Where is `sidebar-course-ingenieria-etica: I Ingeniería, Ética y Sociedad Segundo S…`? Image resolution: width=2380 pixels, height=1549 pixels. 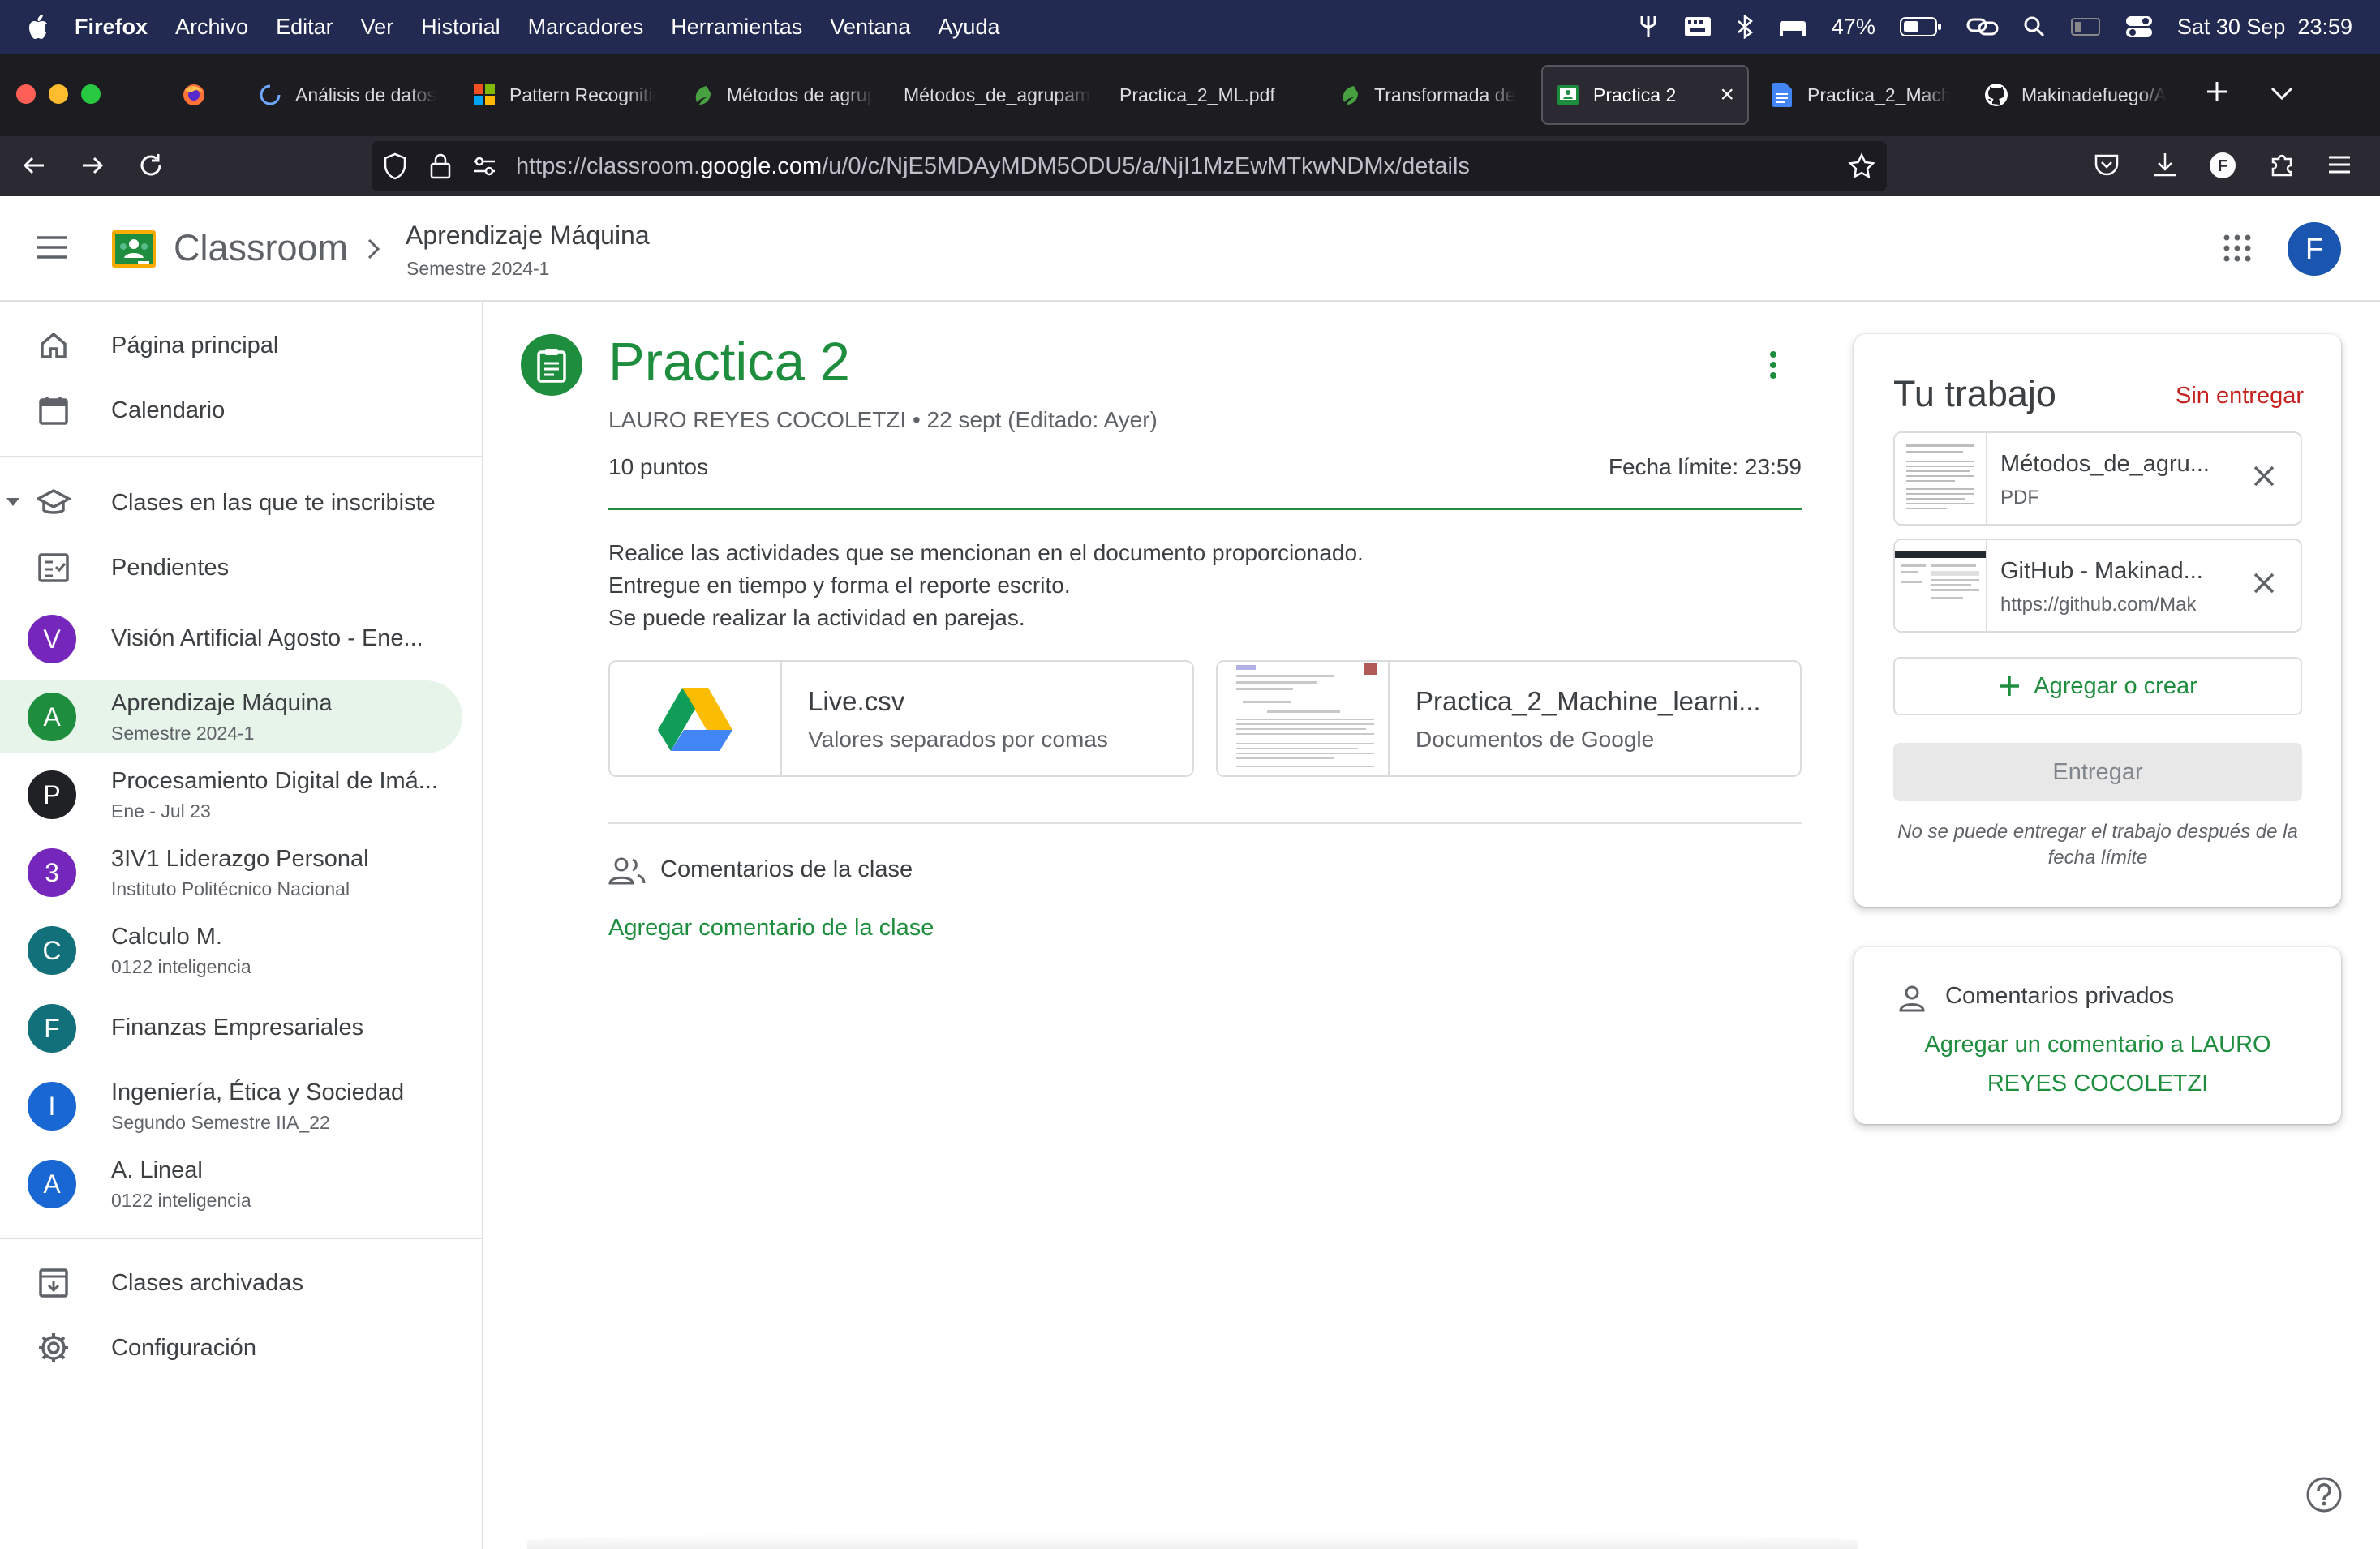 sidebar-course-ingenieria-etica: I Ingeniería, Ética y Sociedad Segundo S… is located at coordinates (231, 1106).